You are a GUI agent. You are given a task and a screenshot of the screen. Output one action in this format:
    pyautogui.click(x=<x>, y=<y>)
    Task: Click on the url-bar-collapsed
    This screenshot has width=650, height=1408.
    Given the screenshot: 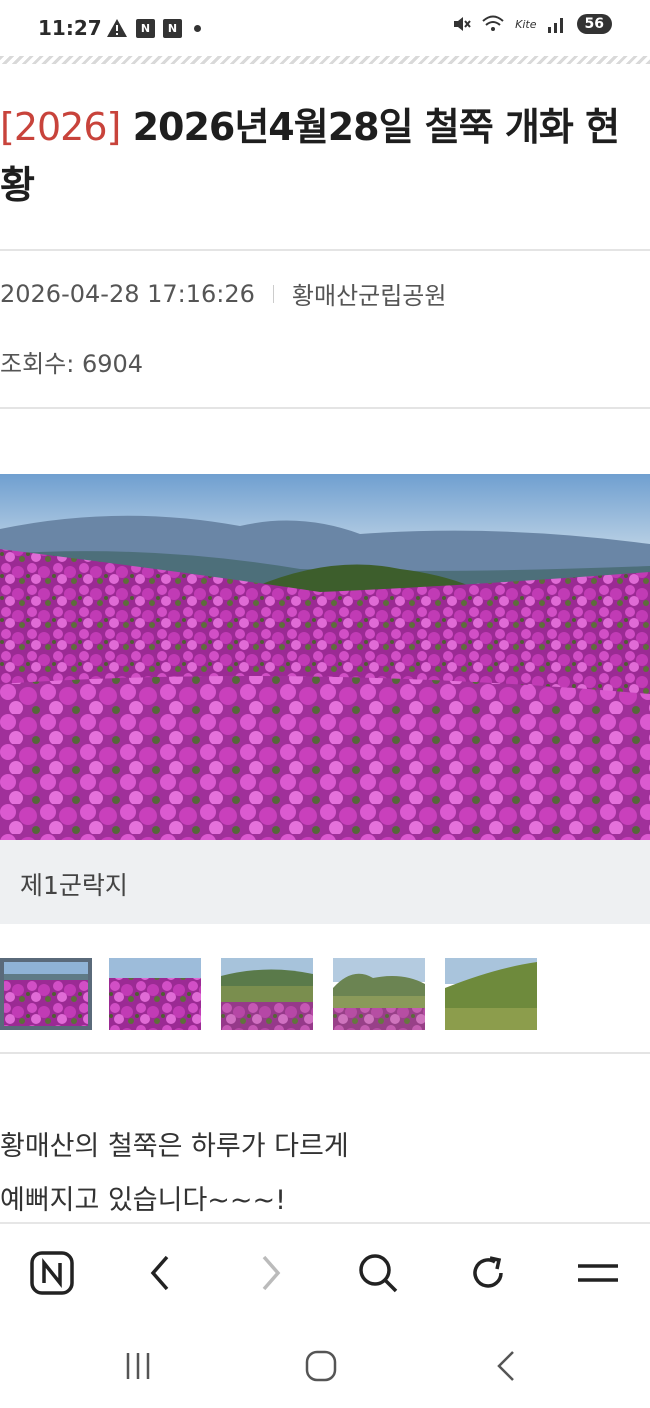 What is the action you would take?
    pyautogui.click(x=325, y=60)
    